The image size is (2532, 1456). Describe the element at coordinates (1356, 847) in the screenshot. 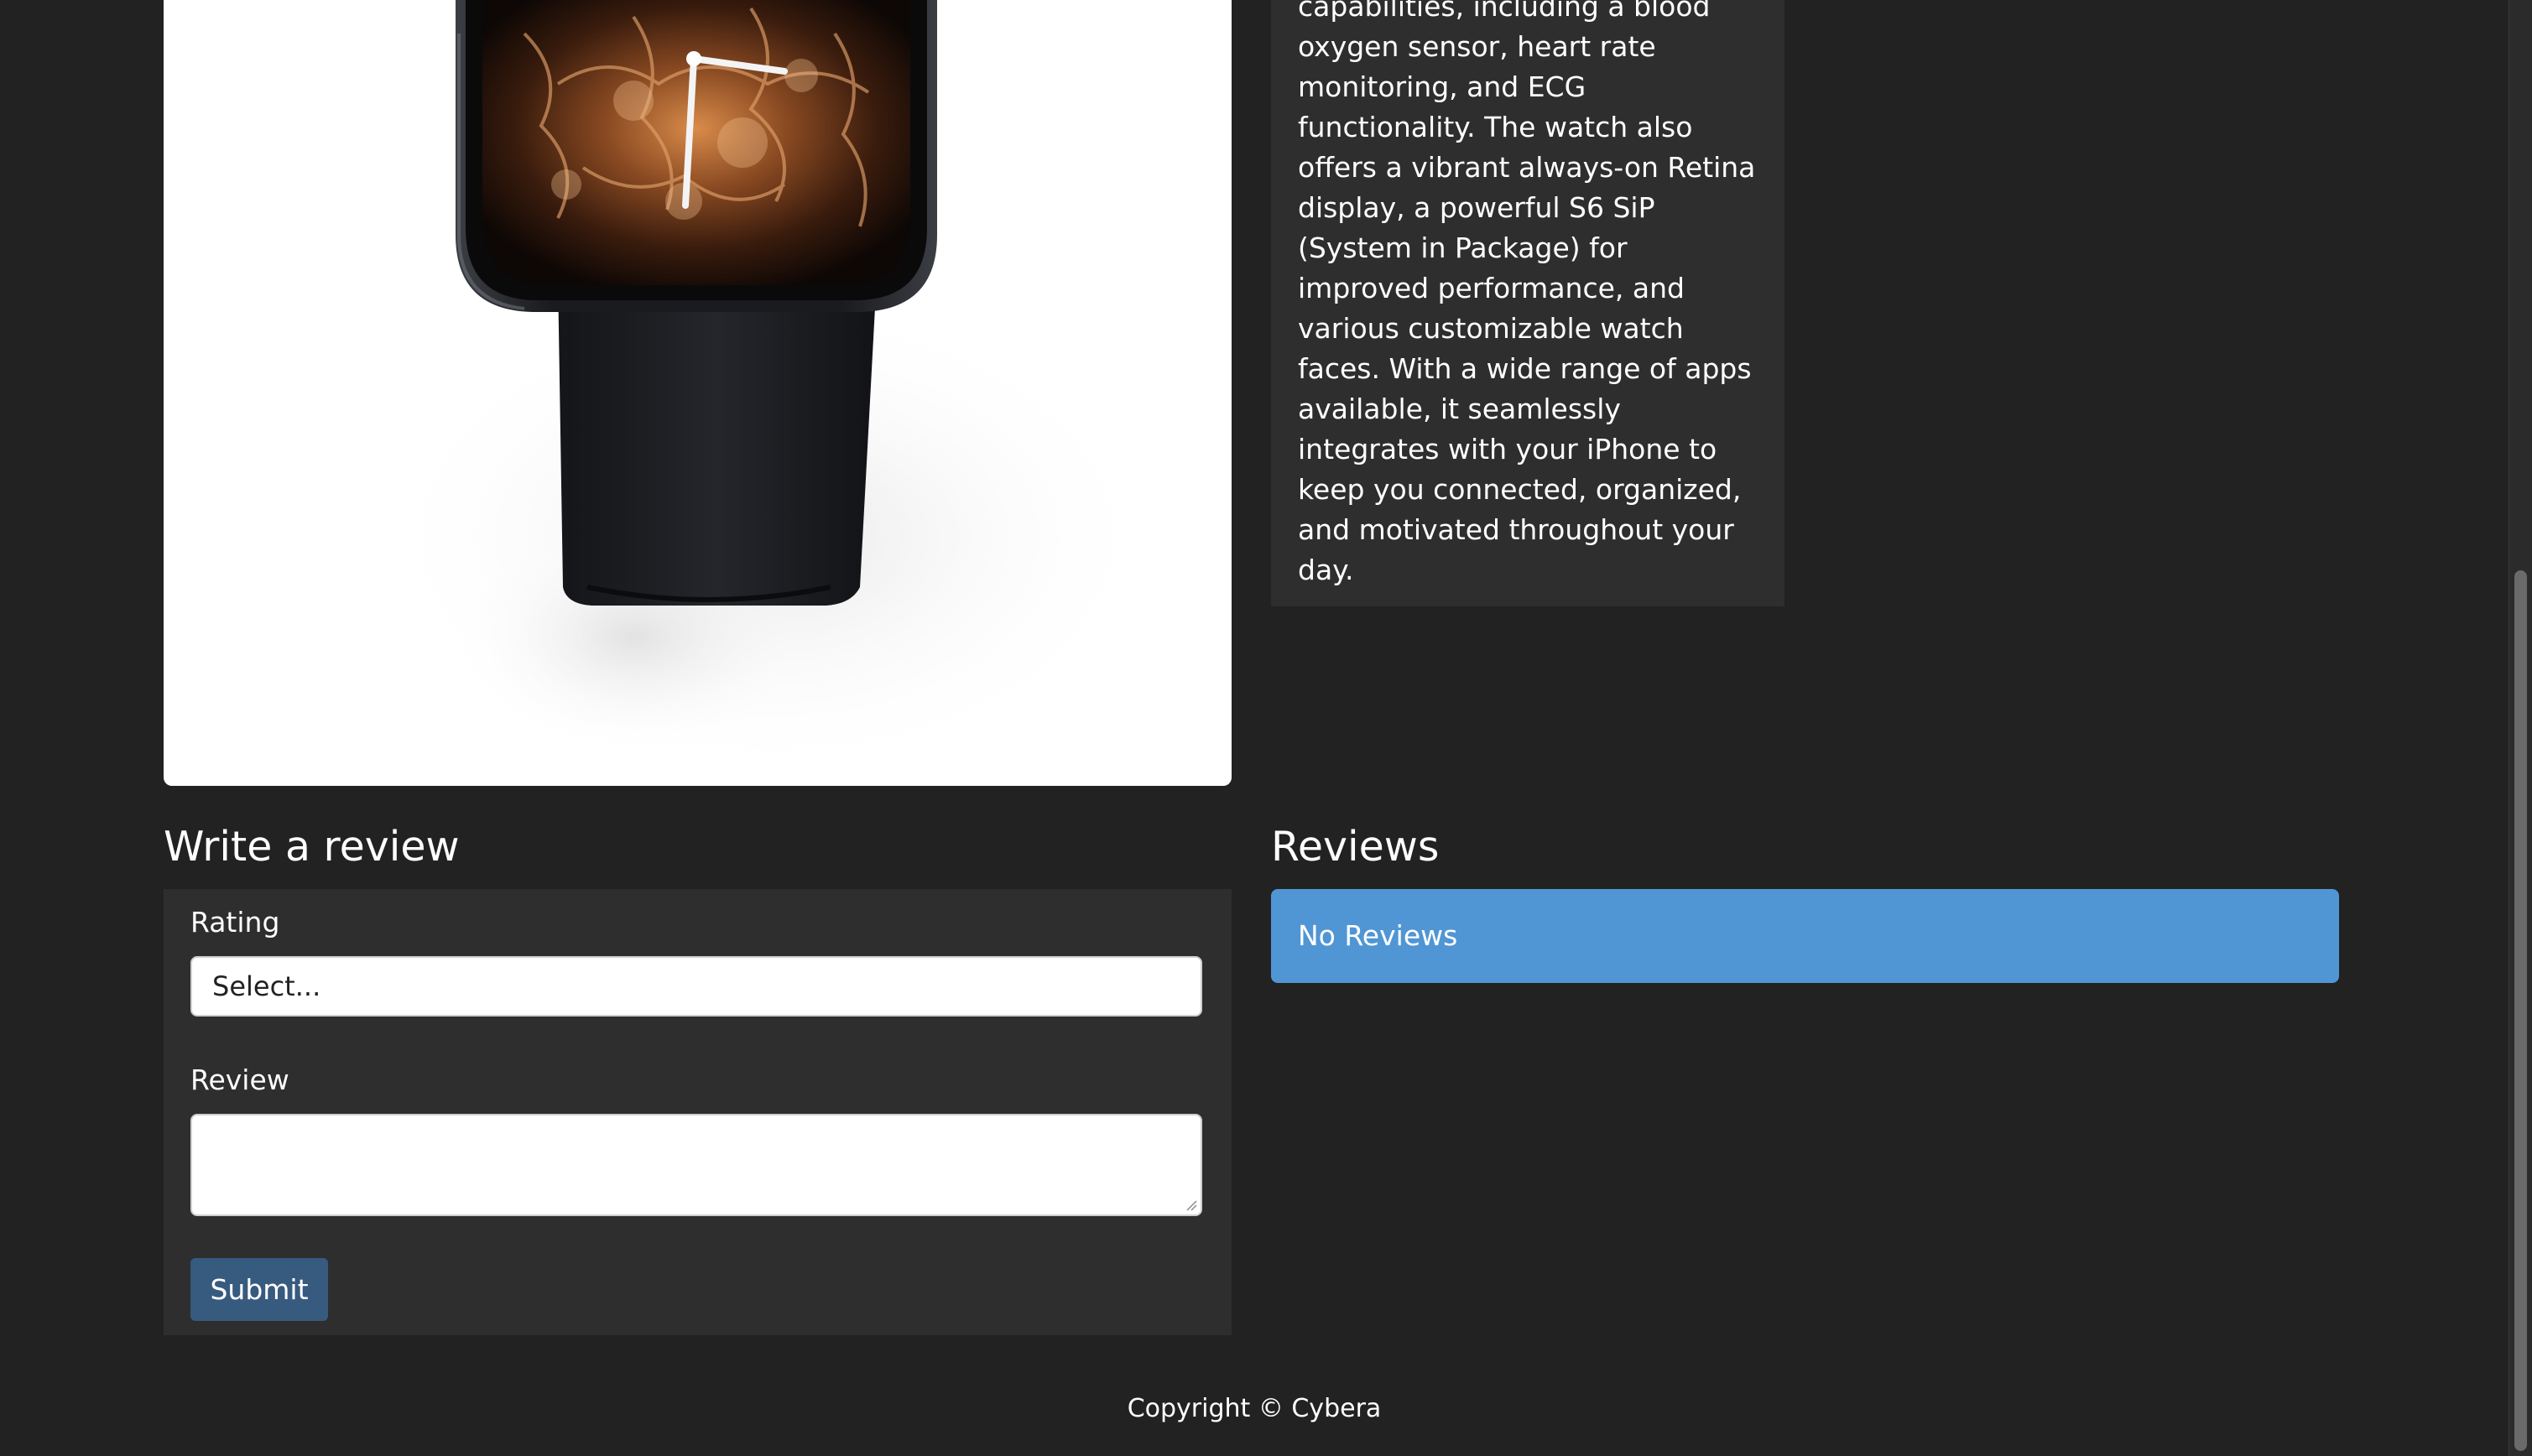

I see `reviews-heading: Reviews` at that location.